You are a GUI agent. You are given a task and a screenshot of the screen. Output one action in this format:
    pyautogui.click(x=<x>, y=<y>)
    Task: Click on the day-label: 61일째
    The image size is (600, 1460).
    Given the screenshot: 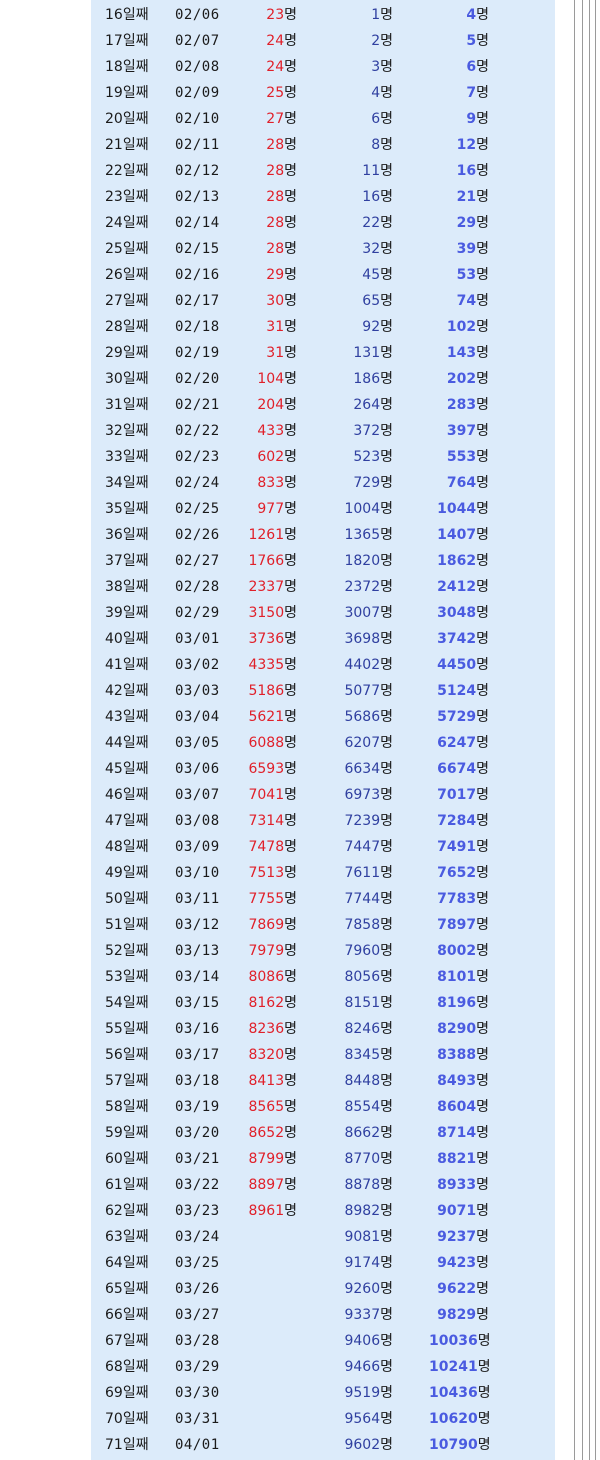 What is the action you would take?
    pyautogui.click(x=127, y=1185)
    